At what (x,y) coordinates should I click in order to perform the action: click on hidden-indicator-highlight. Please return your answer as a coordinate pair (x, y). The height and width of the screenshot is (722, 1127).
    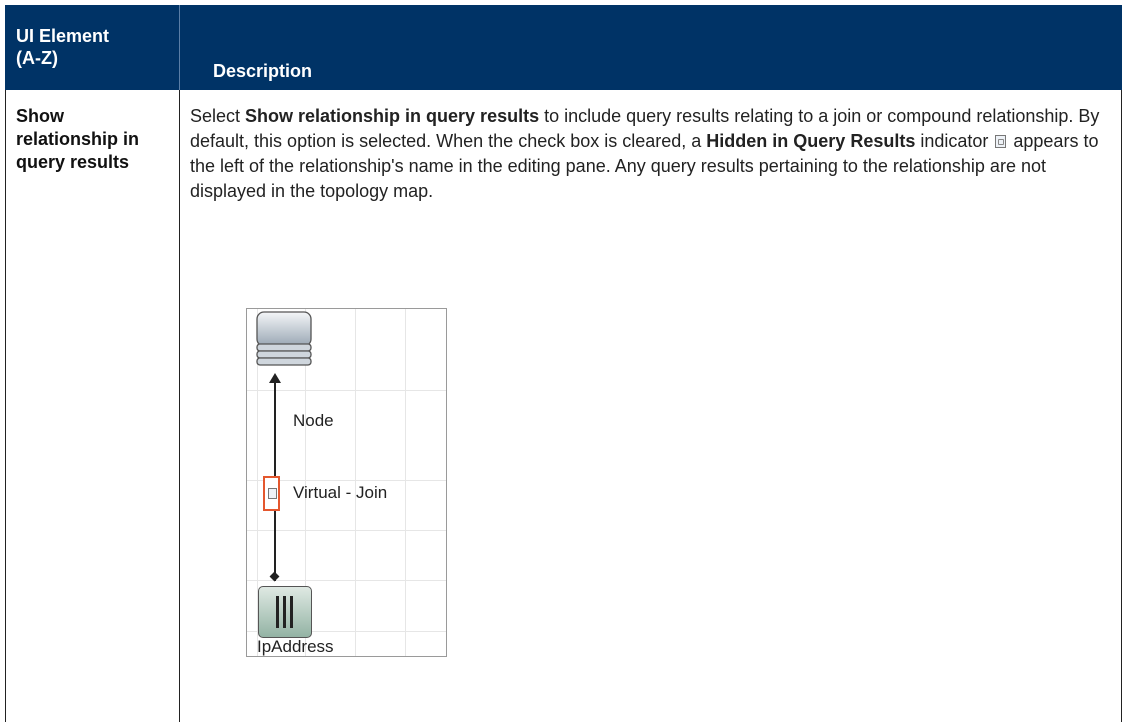
    Looking at the image, I should click on (271, 493).